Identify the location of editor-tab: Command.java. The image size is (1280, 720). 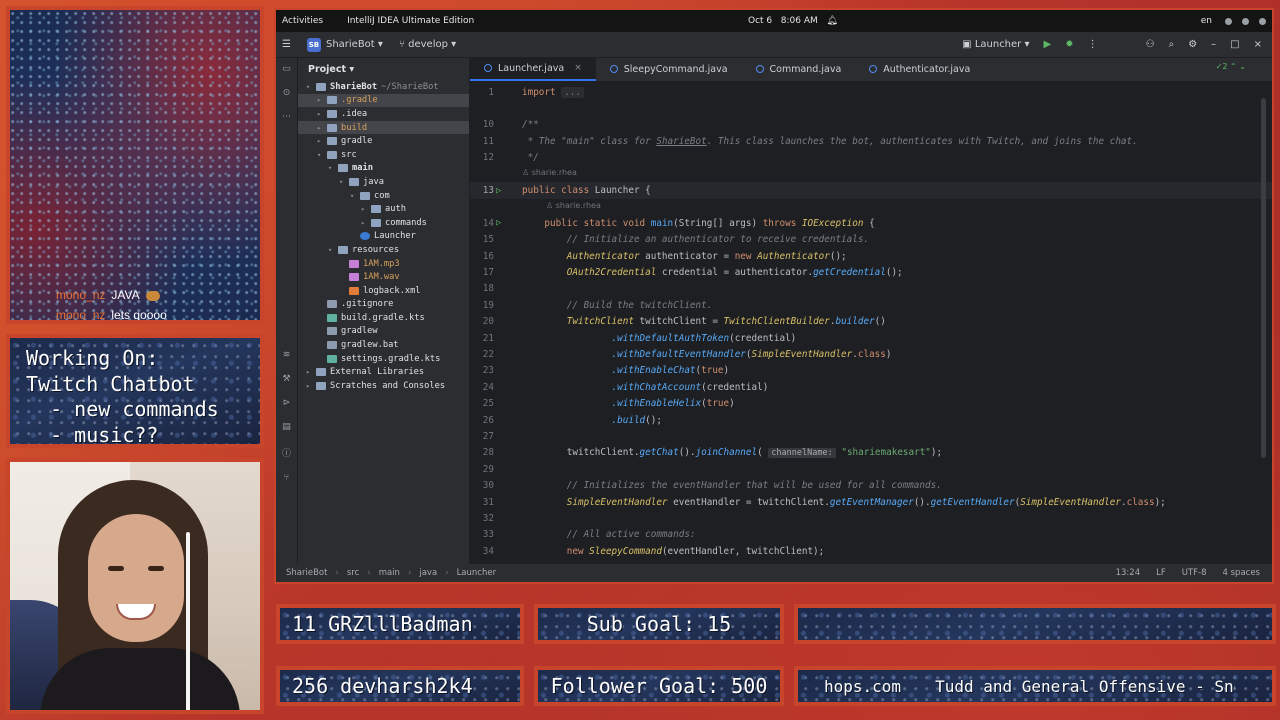
(799, 69).